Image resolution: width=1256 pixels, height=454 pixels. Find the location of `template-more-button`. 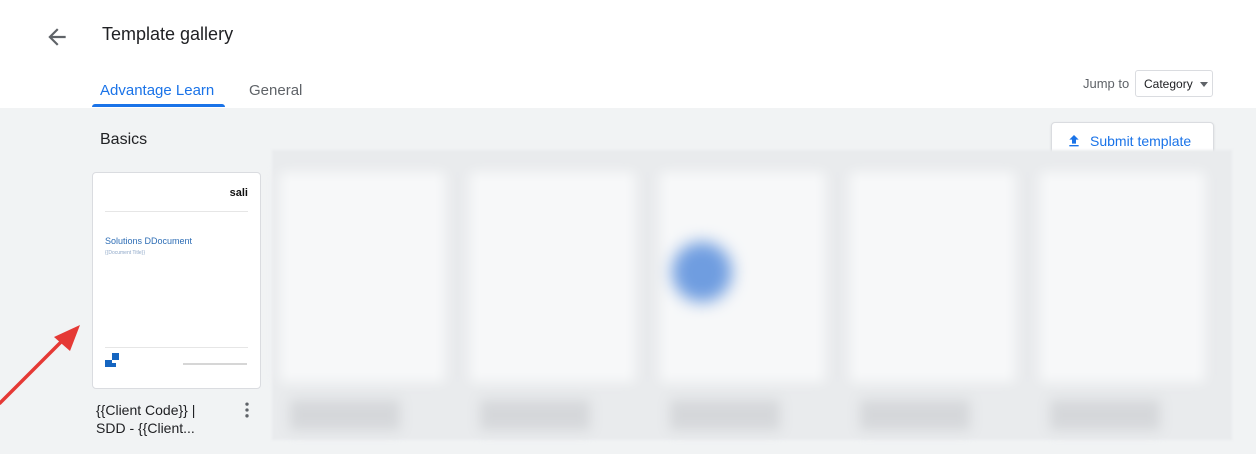

template-more-button is located at coordinates (247, 410).